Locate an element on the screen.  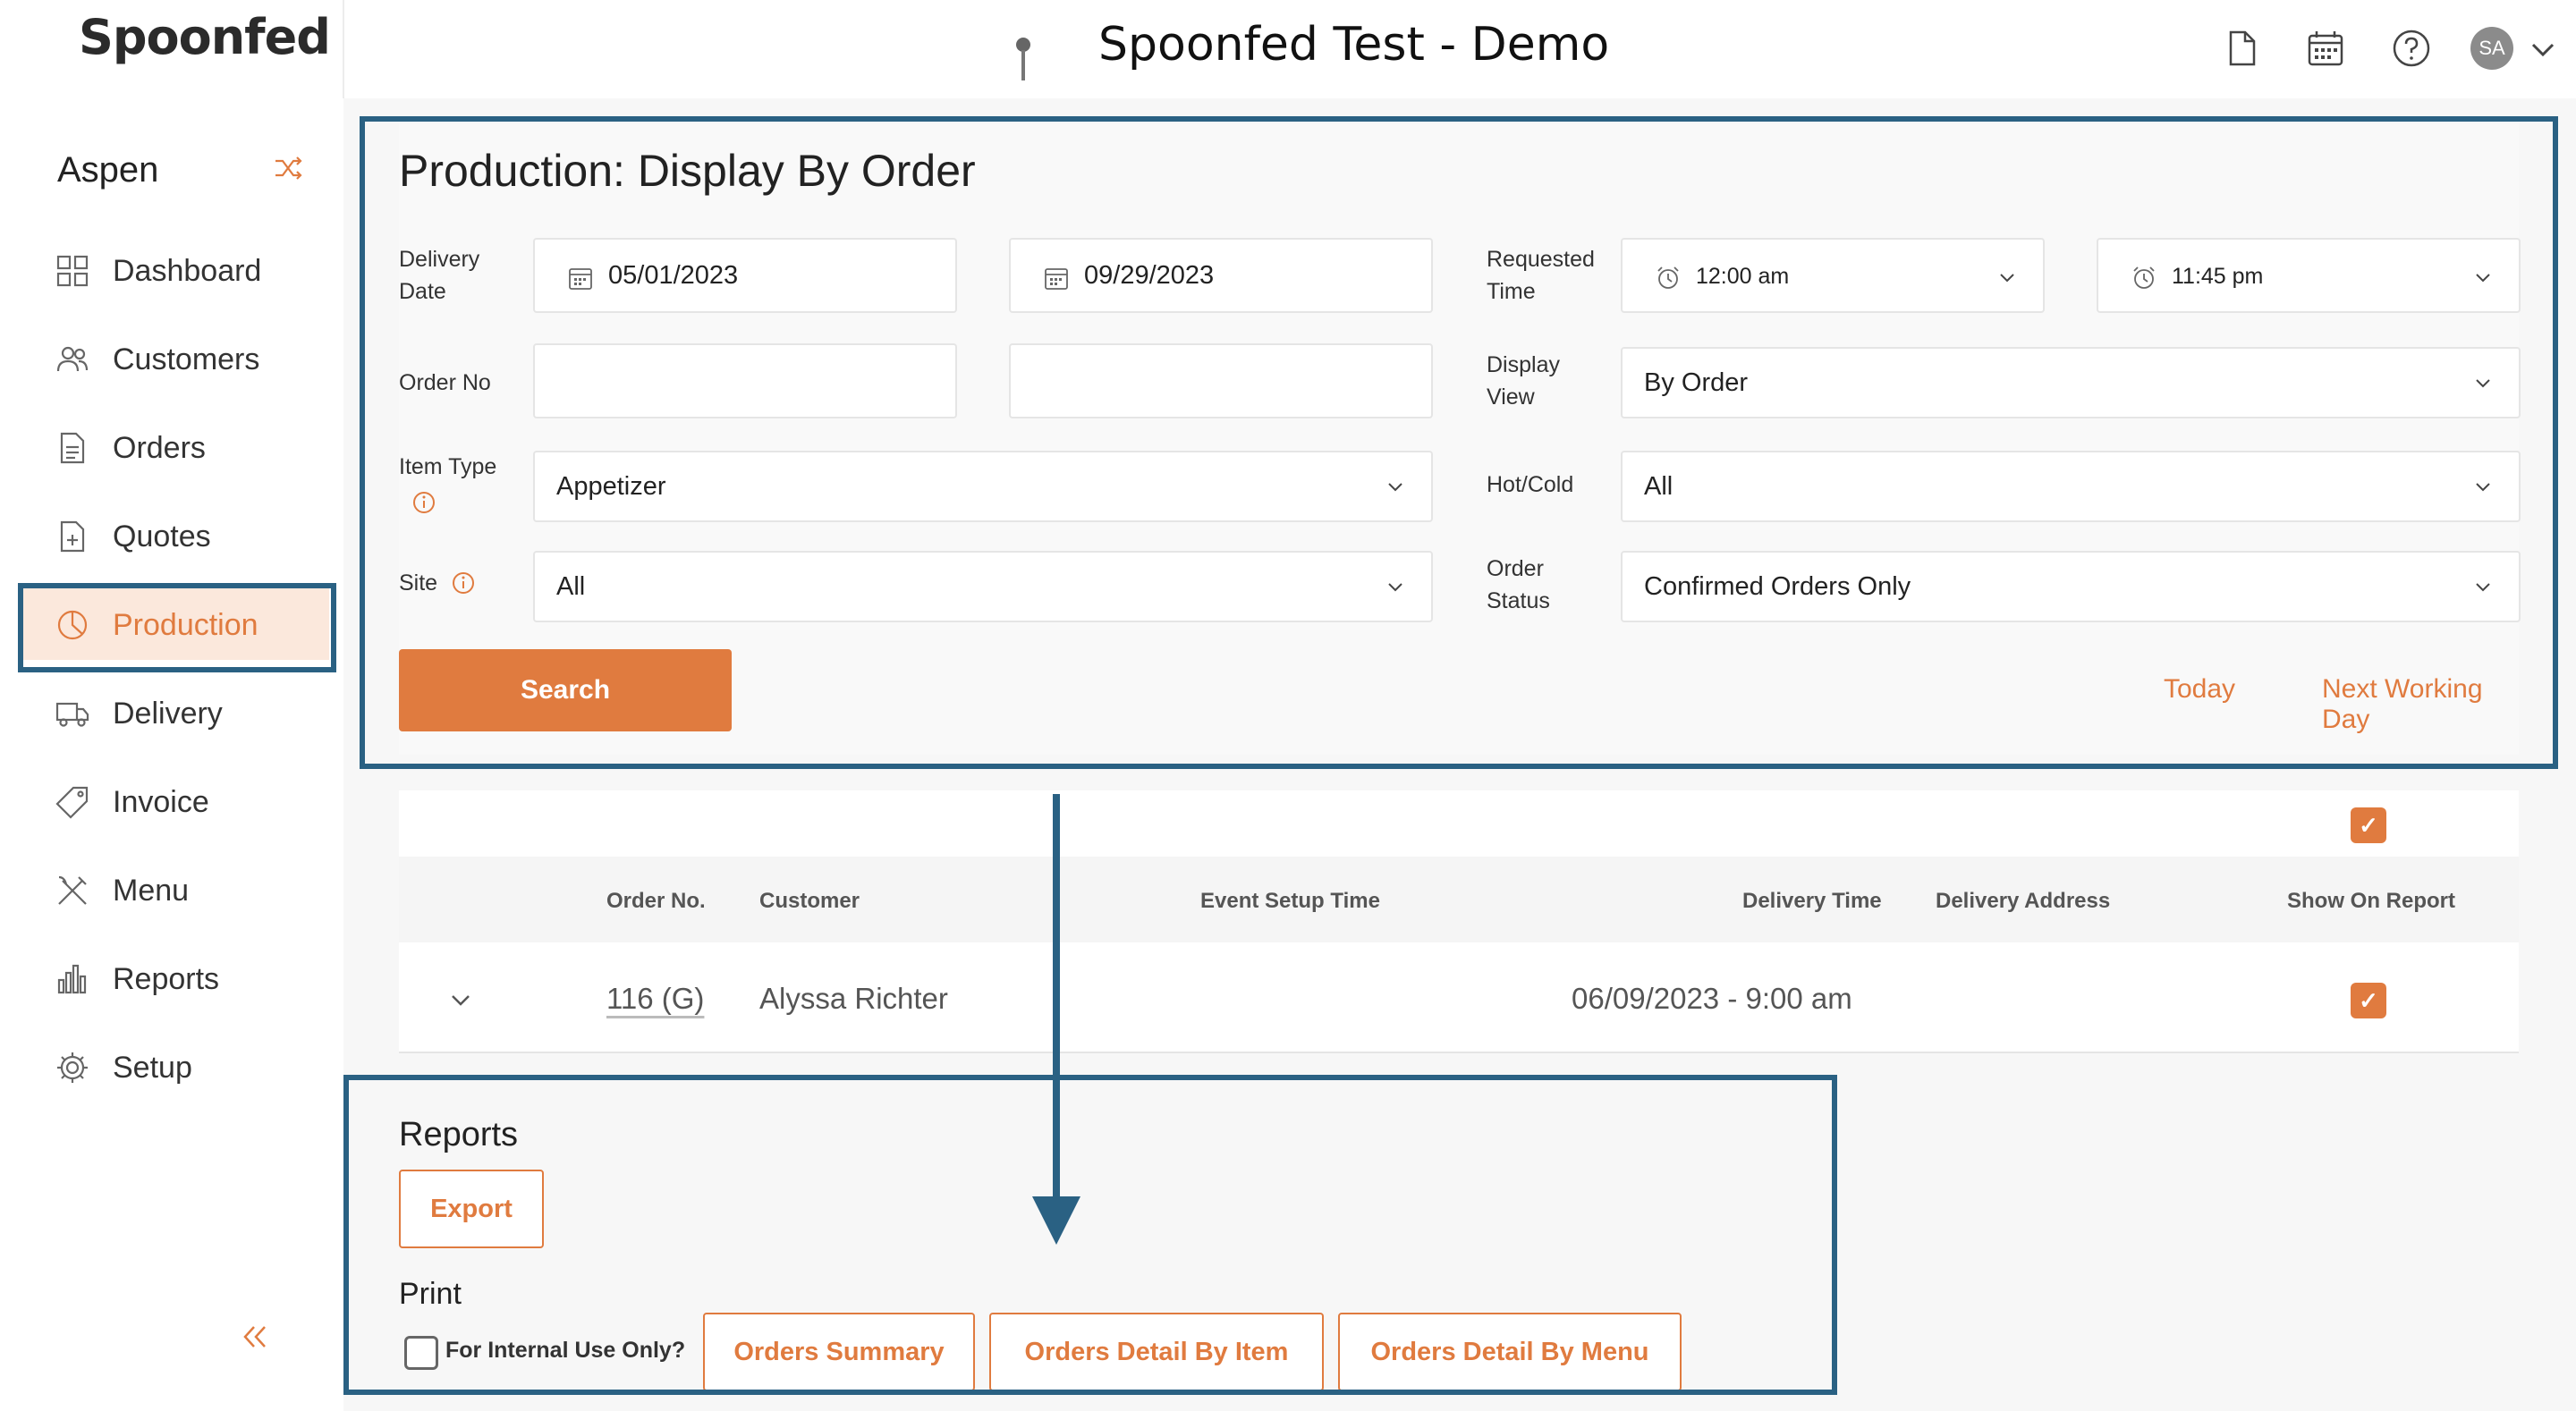
app-logo: Spoonfed is located at coordinates (205, 37).